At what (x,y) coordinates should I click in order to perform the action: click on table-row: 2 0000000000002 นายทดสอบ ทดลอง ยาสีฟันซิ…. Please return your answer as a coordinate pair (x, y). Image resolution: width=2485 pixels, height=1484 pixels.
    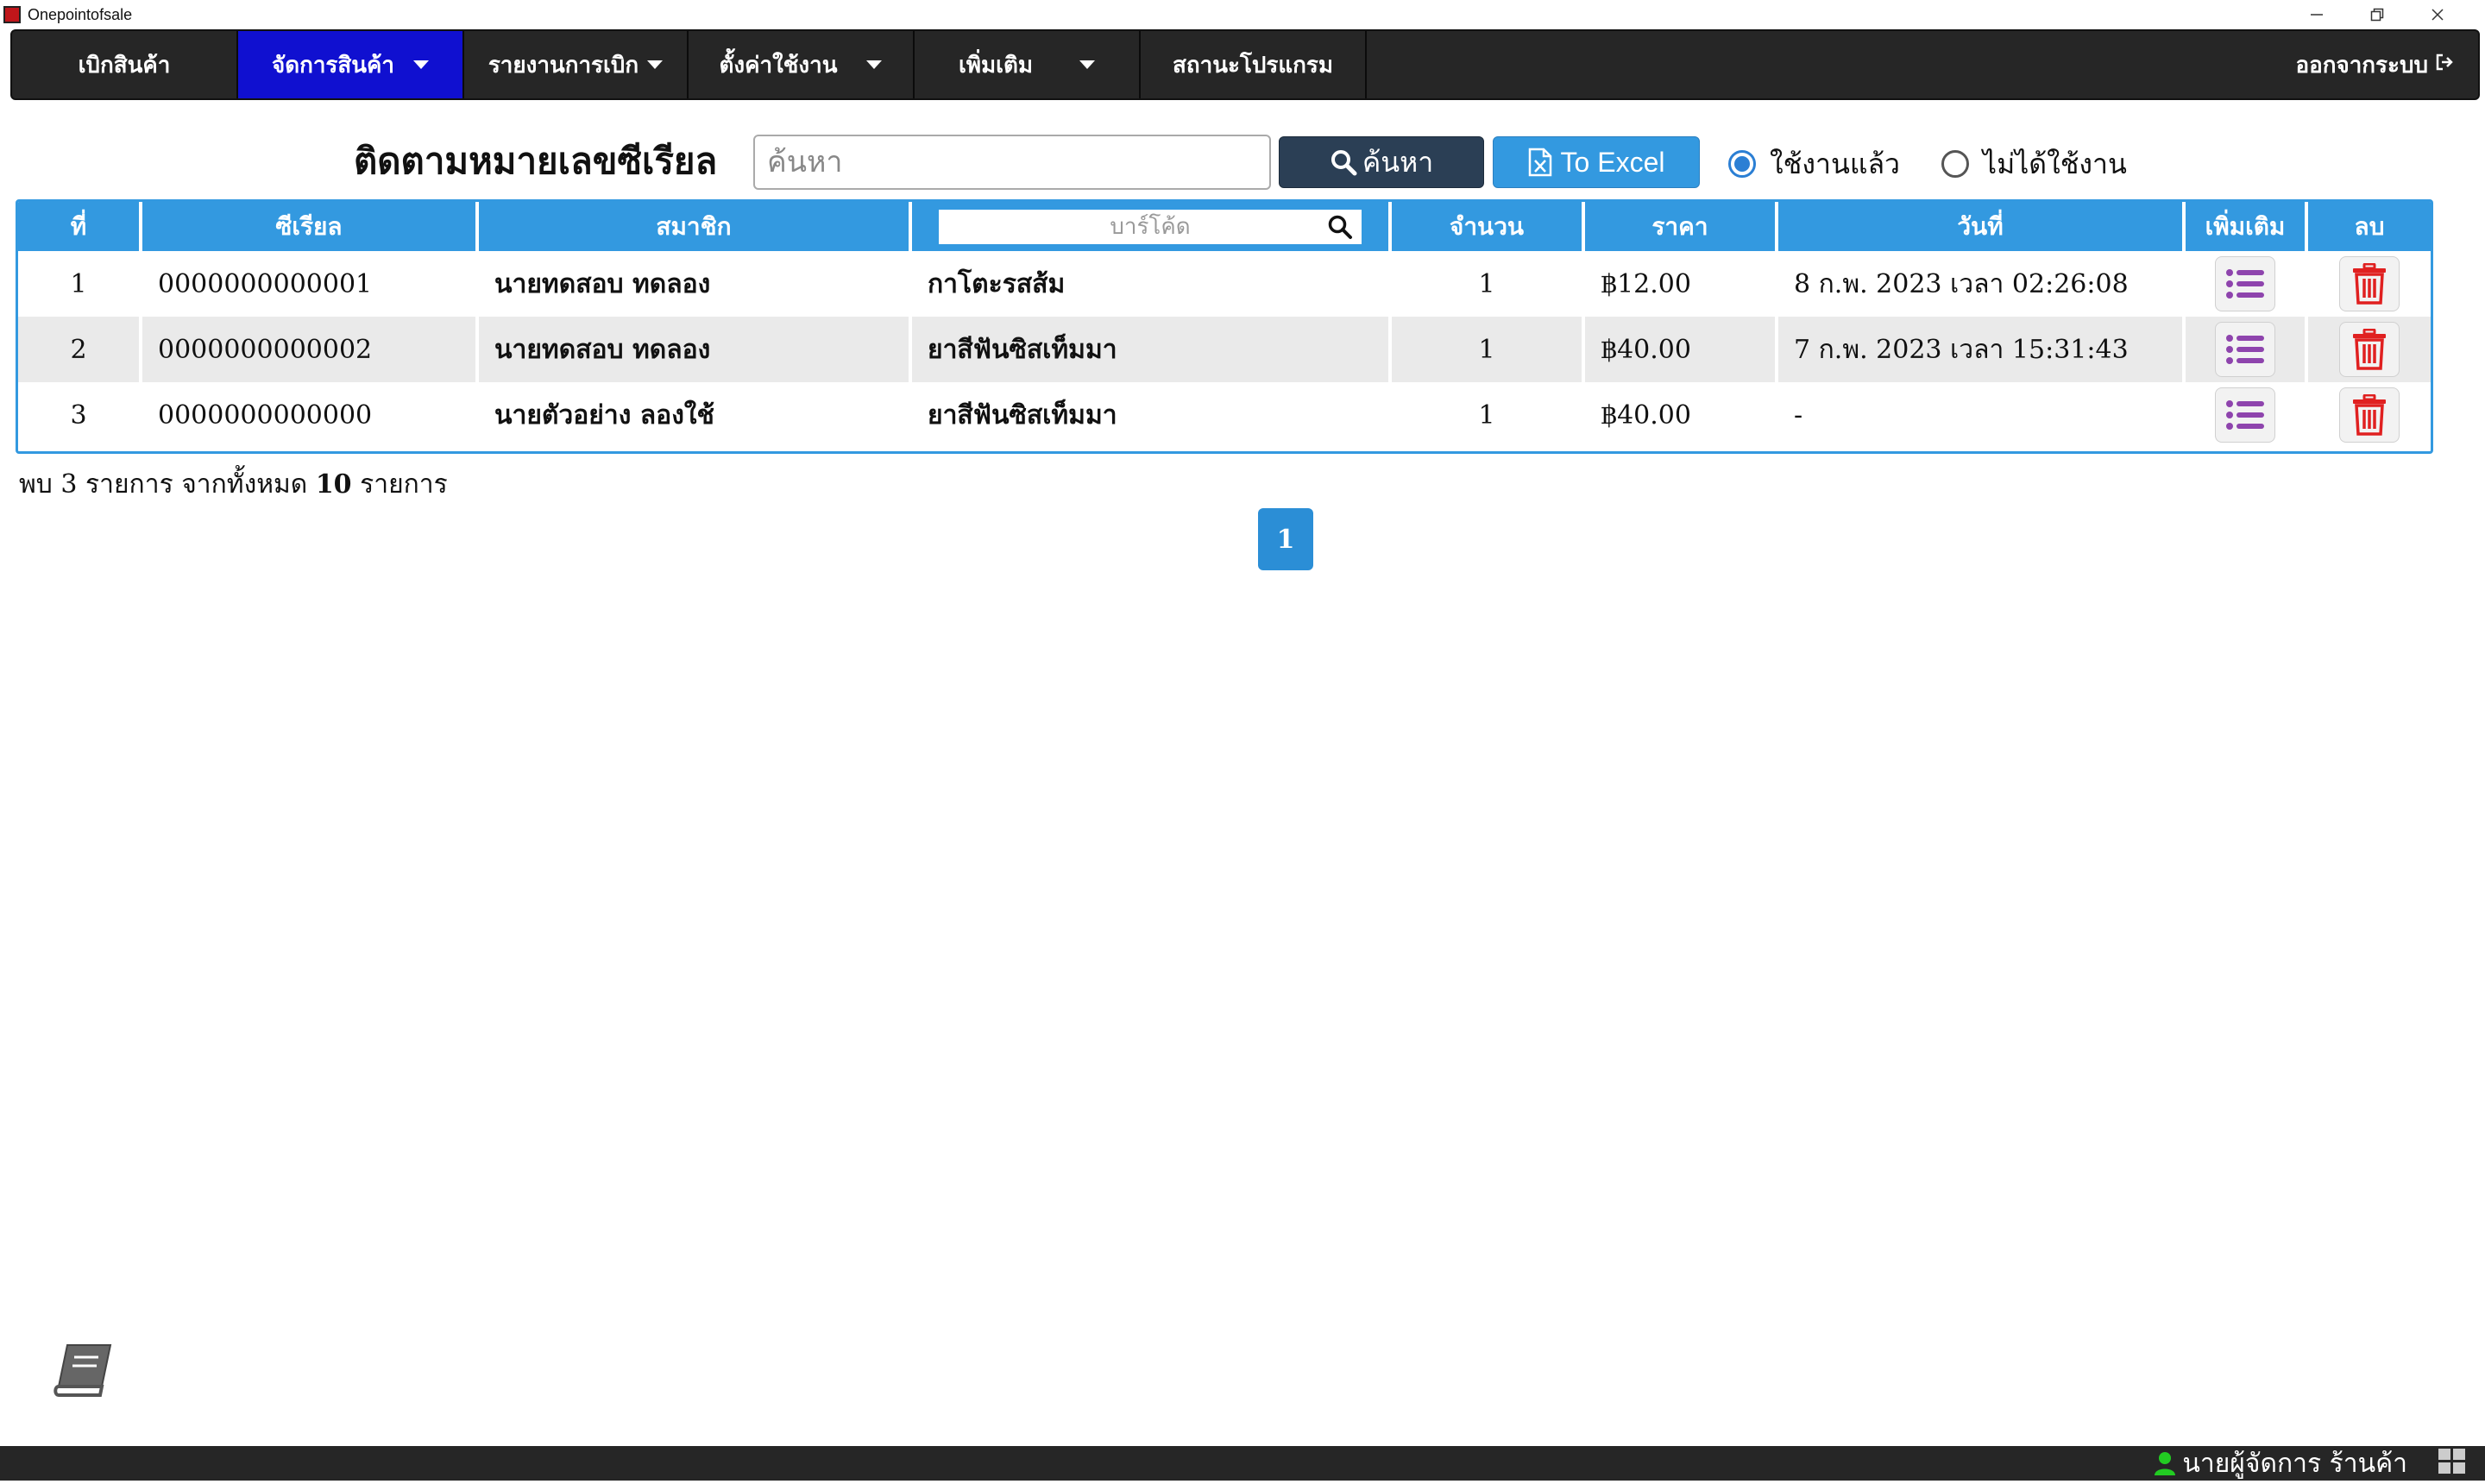
    Looking at the image, I should click on (1224, 349).